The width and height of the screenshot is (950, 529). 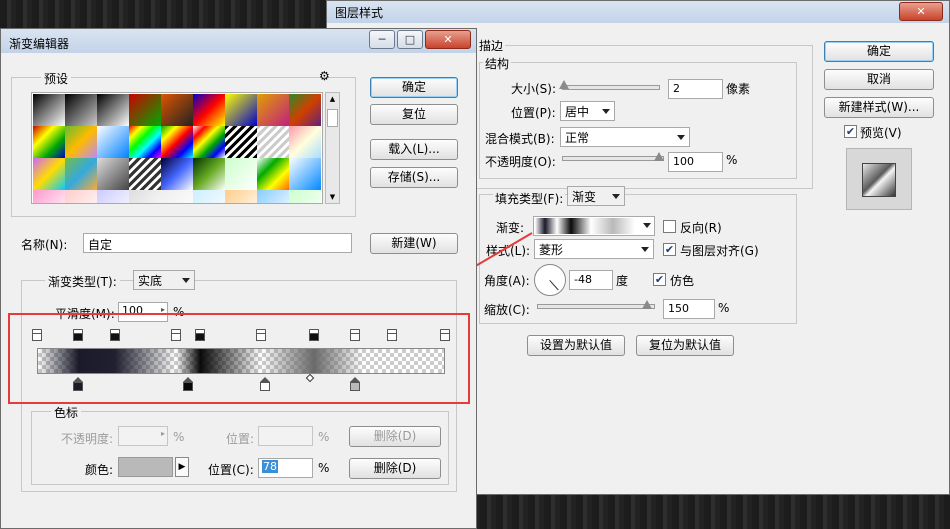 I want to click on opacity-input: ▸, so click(x=143, y=436).